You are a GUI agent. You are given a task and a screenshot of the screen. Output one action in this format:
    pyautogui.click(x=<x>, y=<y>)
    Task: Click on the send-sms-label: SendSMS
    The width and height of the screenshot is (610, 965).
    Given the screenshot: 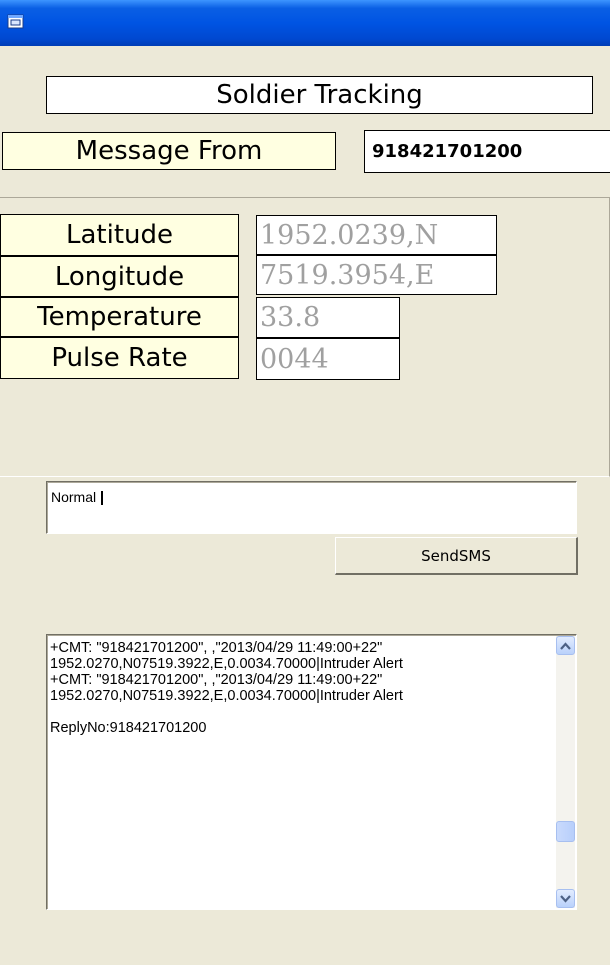 What is the action you would take?
    pyautogui.click(x=456, y=555)
    